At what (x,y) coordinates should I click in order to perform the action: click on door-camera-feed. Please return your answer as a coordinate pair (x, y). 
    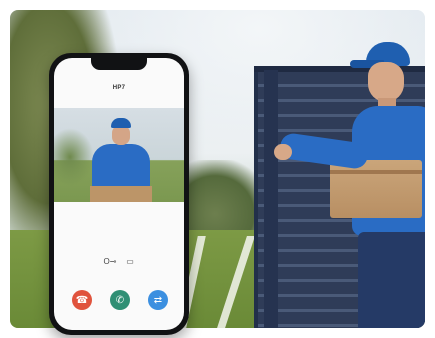
    Looking at the image, I should click on (119, 155).